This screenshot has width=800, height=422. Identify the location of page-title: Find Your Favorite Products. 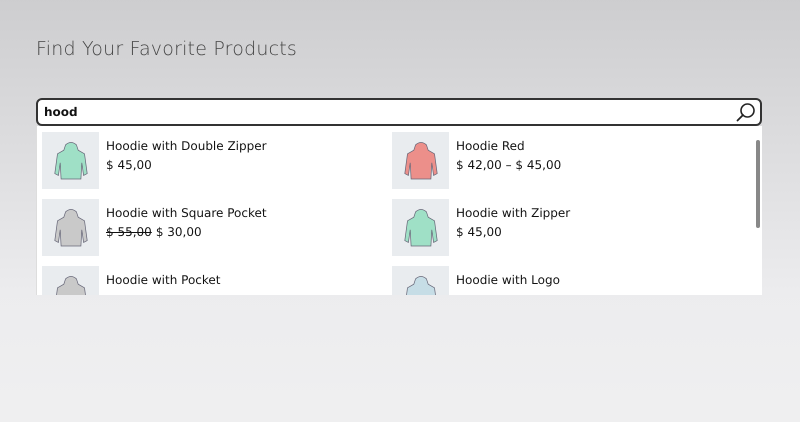
(167, 49).